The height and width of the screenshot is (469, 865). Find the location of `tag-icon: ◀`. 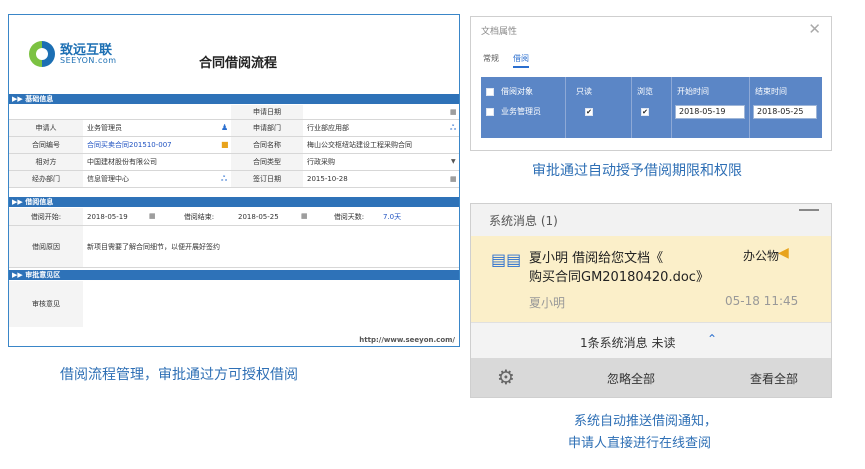

tag-icon: ◀ is located at coordinates (783, 253).